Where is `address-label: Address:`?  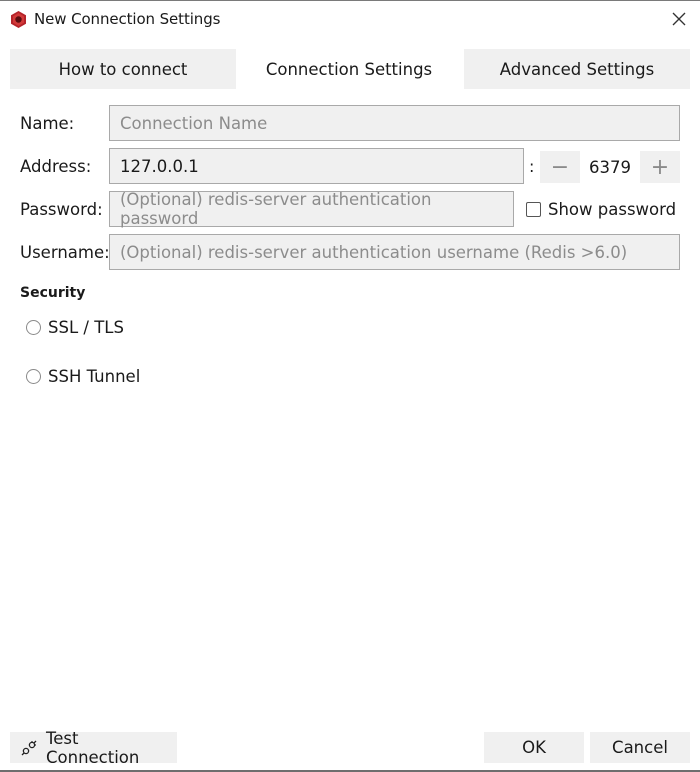
address-label: Address: is located at coordinates (56, 166).